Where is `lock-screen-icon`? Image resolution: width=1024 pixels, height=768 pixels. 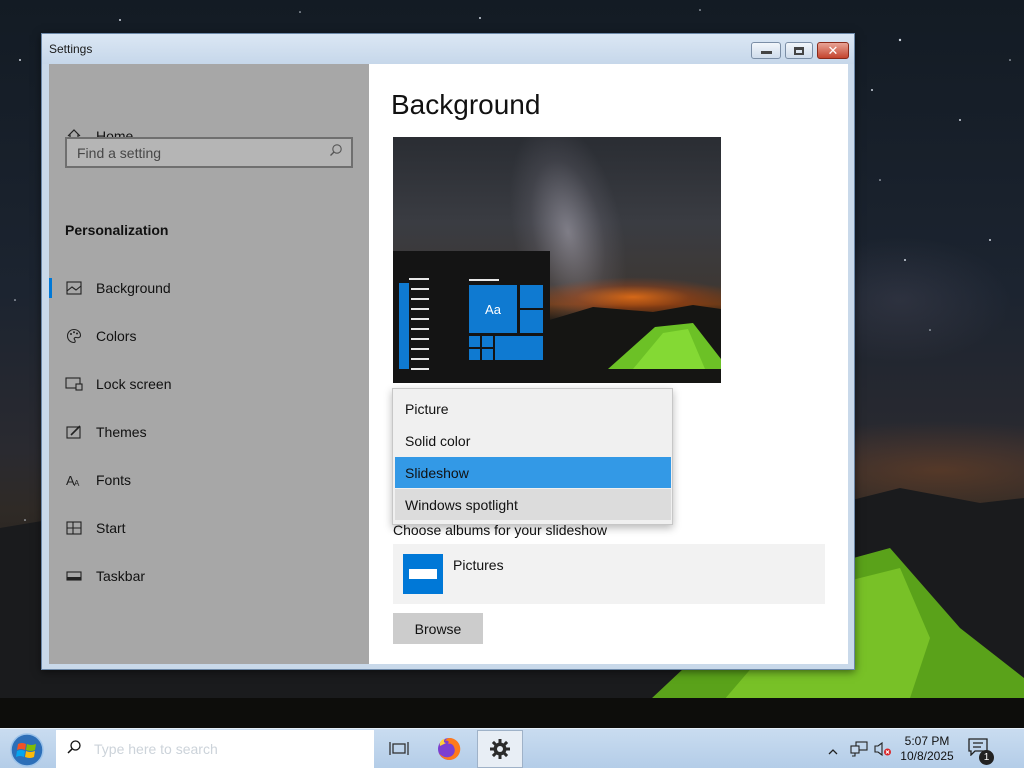
lock-screen-icon is located at coordinates (74, 384).